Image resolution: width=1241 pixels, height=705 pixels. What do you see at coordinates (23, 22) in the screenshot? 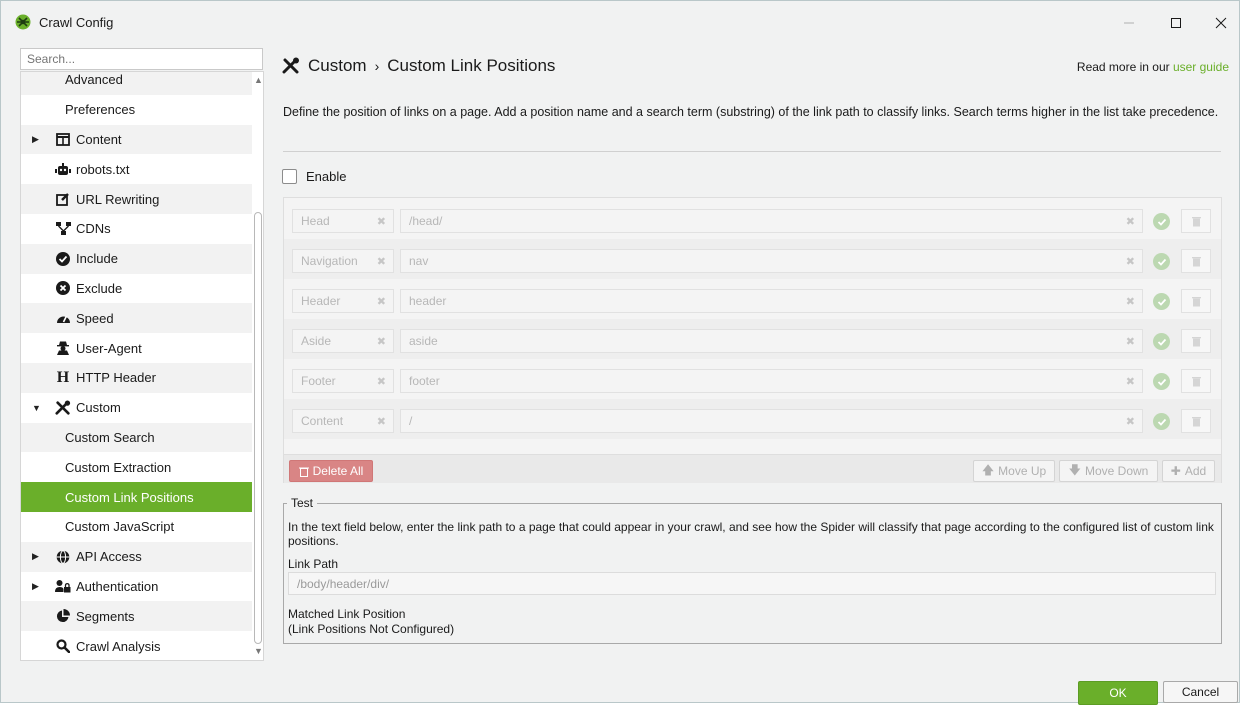
I see `spider-app-icon` at bounding box center [23, 22].